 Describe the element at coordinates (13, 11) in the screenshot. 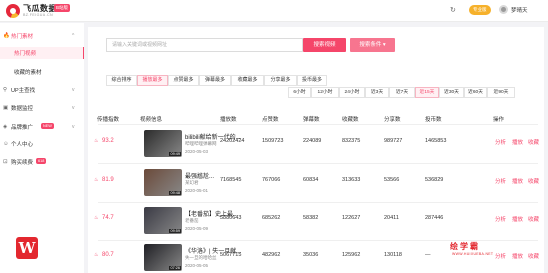

I see `feigua-logo-icon` at that location.